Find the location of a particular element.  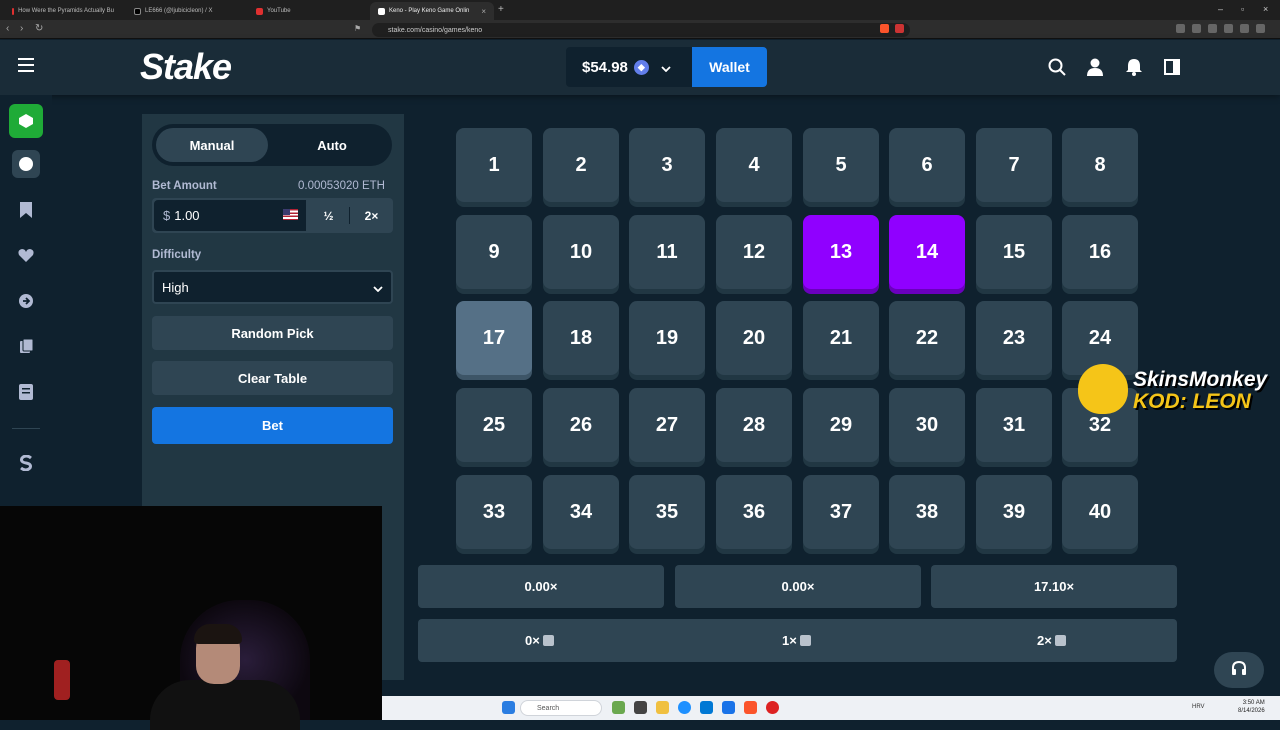

balance-dropdown: $54.98 ◆ is located at coordinates (629, 67).